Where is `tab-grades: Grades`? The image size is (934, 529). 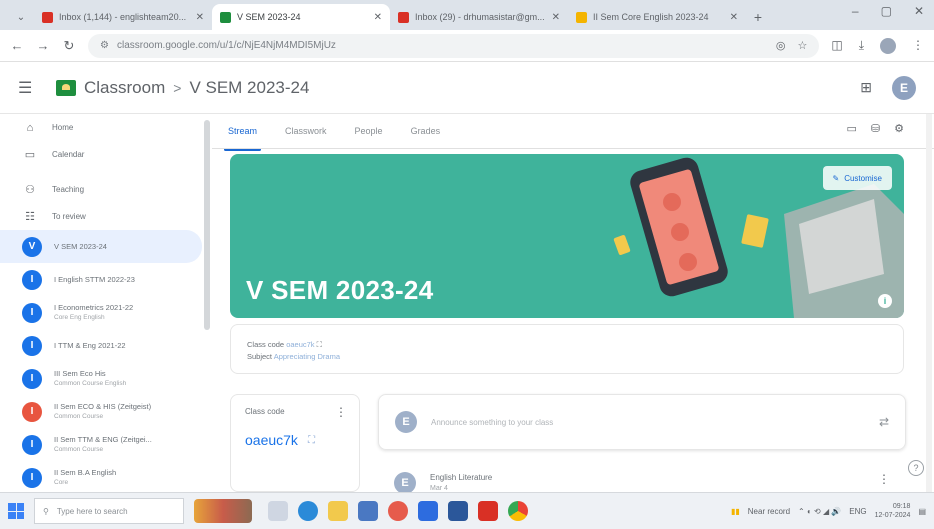 tab-grades: Grades is located at coordinates (426, 131).